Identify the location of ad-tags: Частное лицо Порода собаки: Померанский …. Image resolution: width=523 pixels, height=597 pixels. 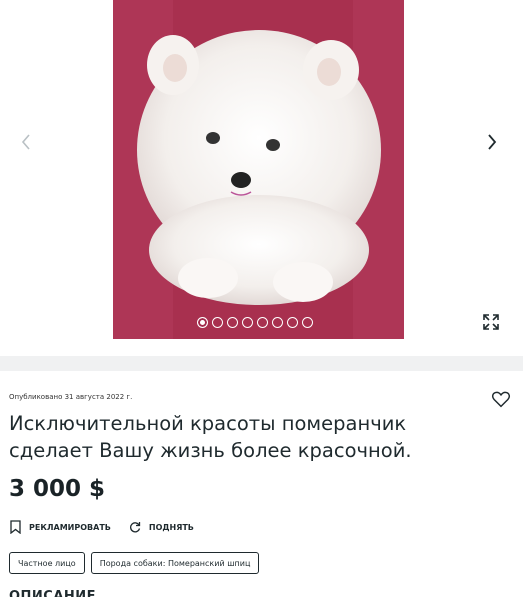
(134, 563).